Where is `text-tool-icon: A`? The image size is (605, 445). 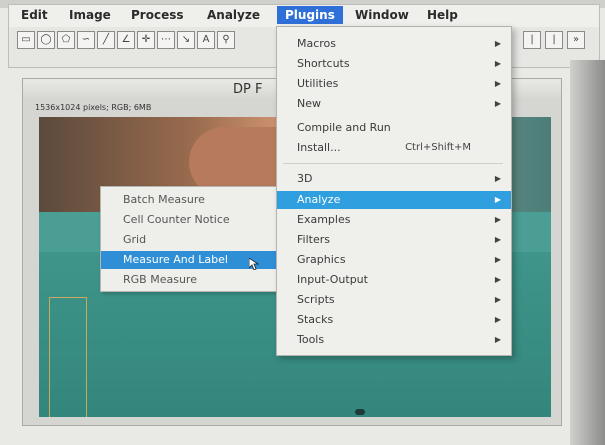
text-tool-icon: A is located at coordinates (206, 40).